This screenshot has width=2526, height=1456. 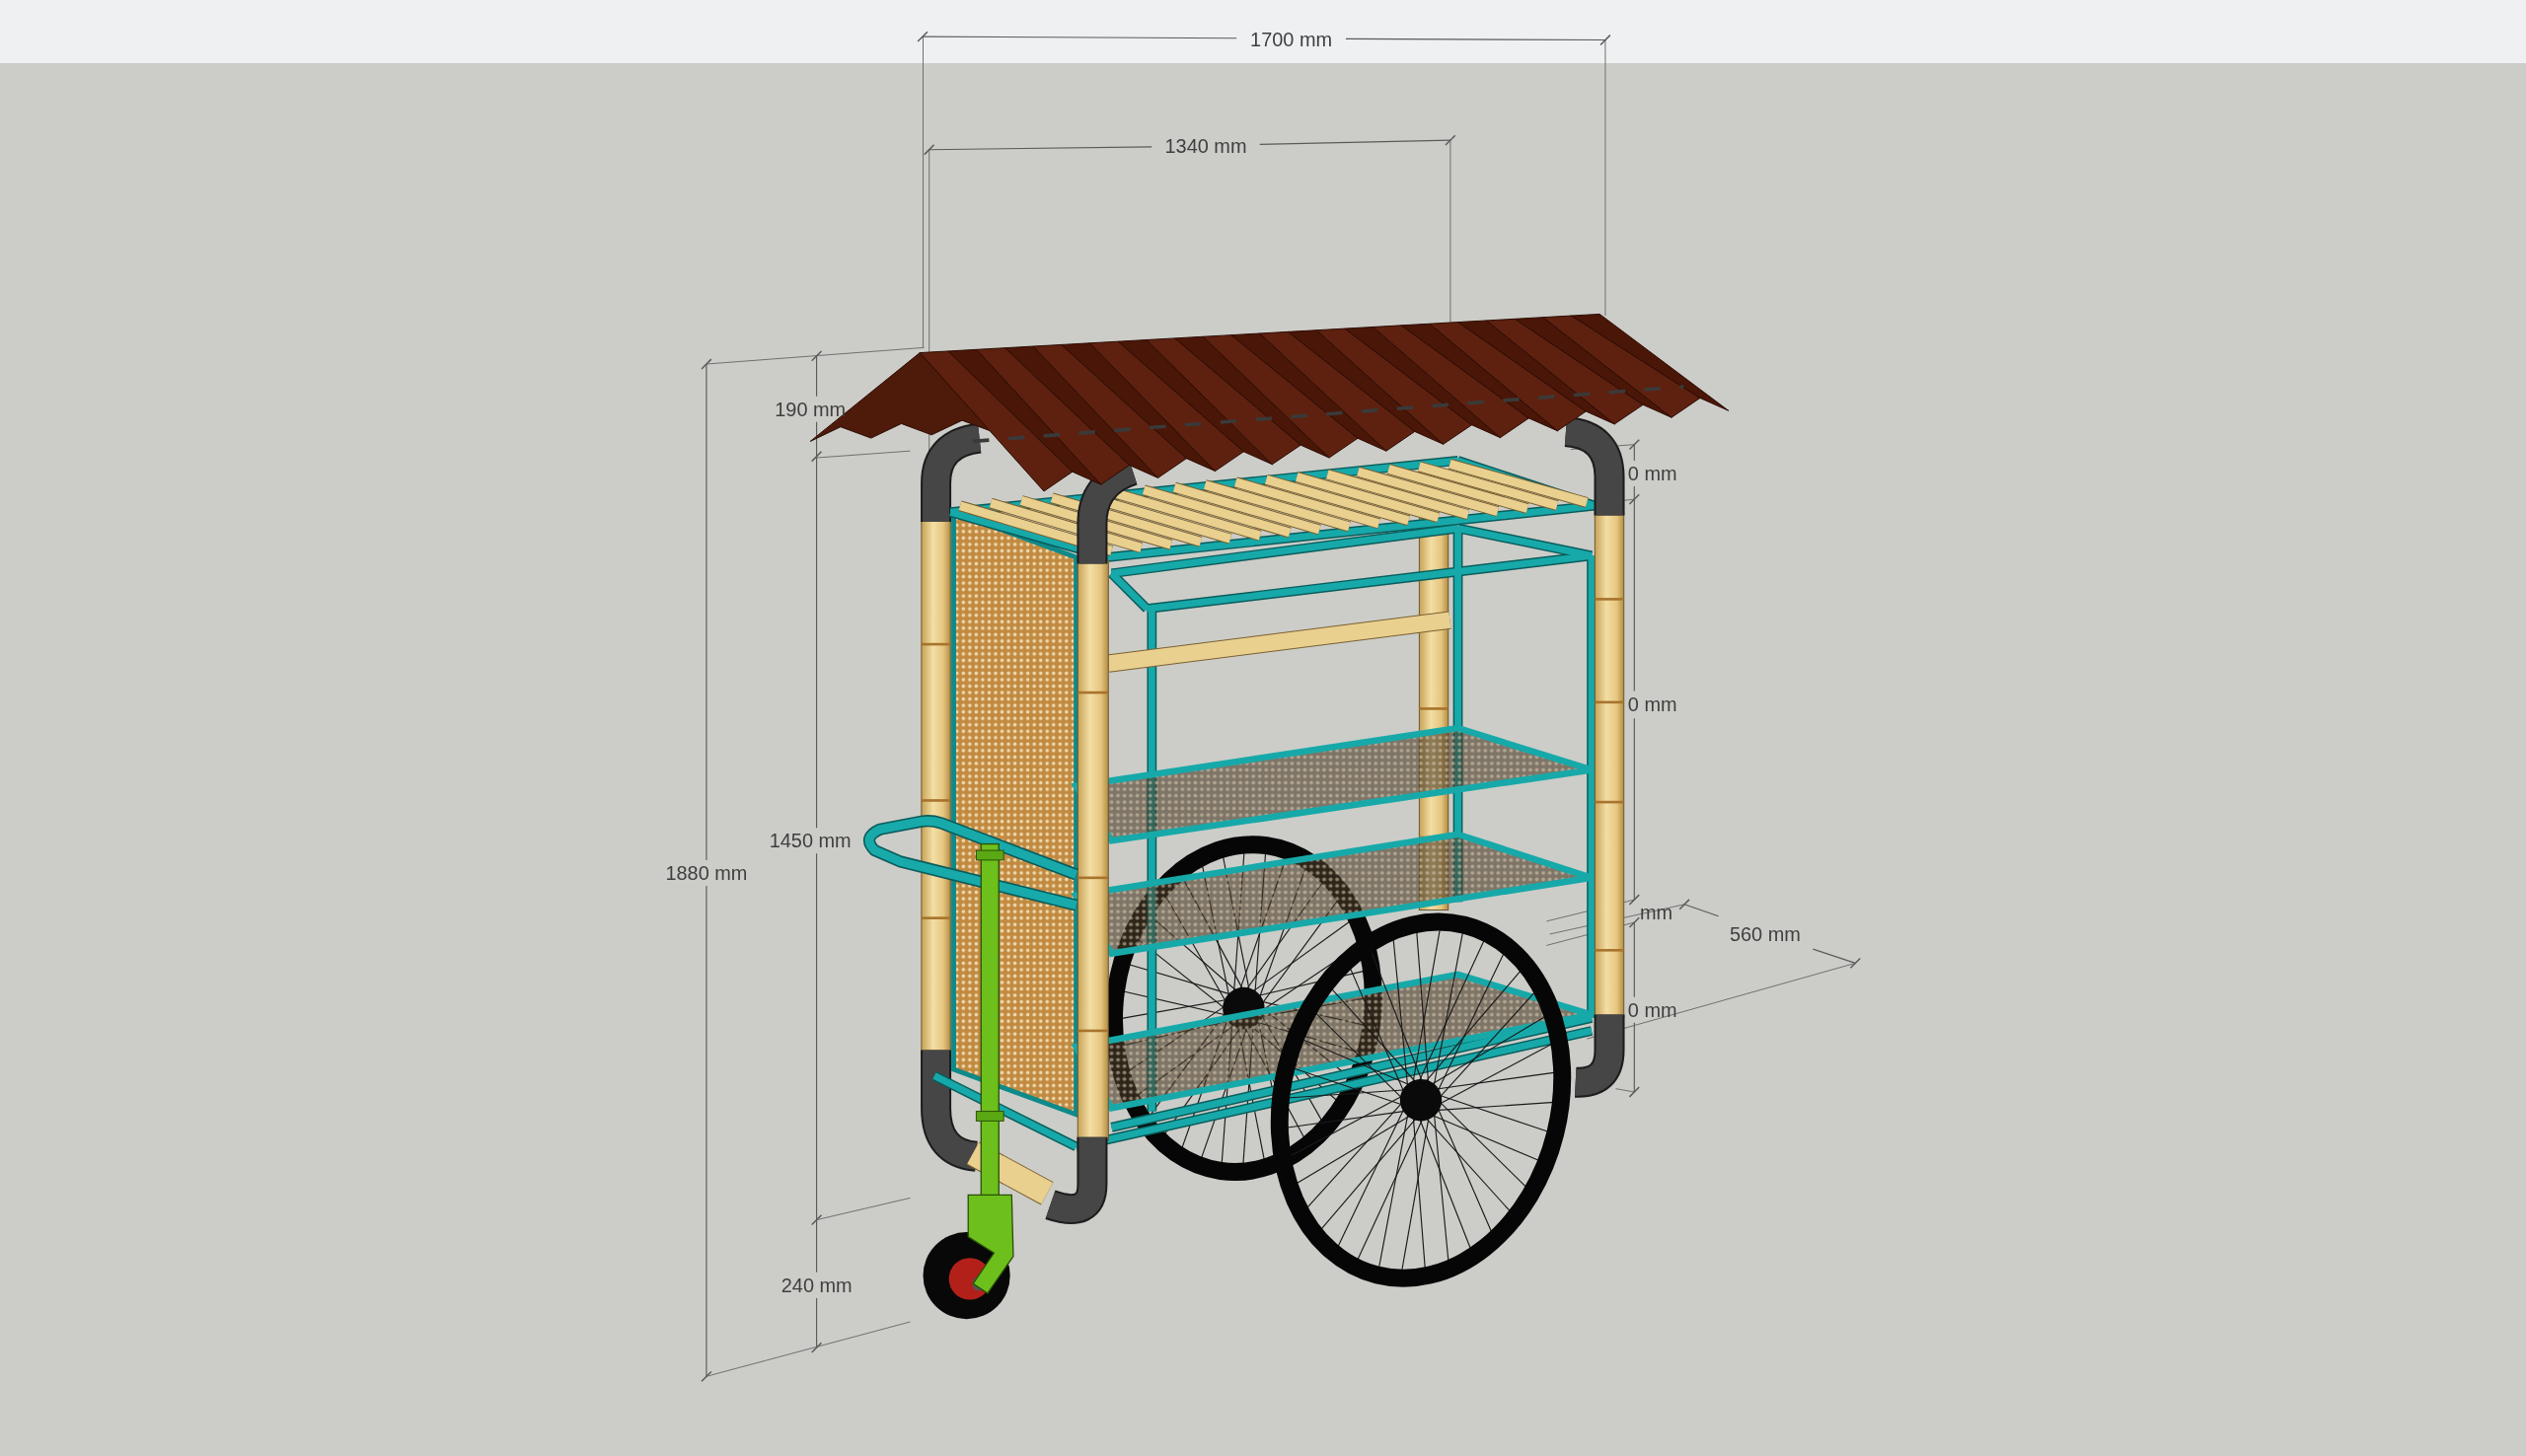 What do you see at coordinates (816, 1285) in the screenshot?
I see `dimension-label: 240 mm` at bounding box center [816, 1285].